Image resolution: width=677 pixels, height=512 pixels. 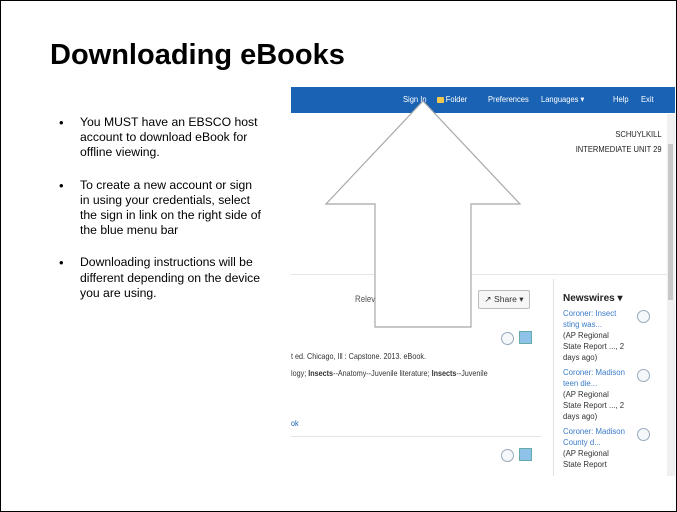 I want to click on slide-title: Downloading eBooks, so click(x=197, y=55).